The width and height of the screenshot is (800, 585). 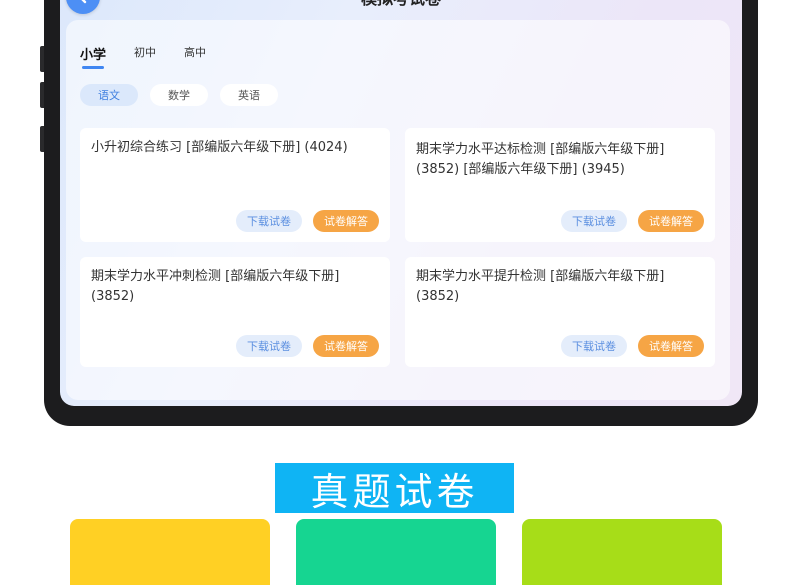 I want to click on tab-junior-high: 初中, so click(x=145, y=53).